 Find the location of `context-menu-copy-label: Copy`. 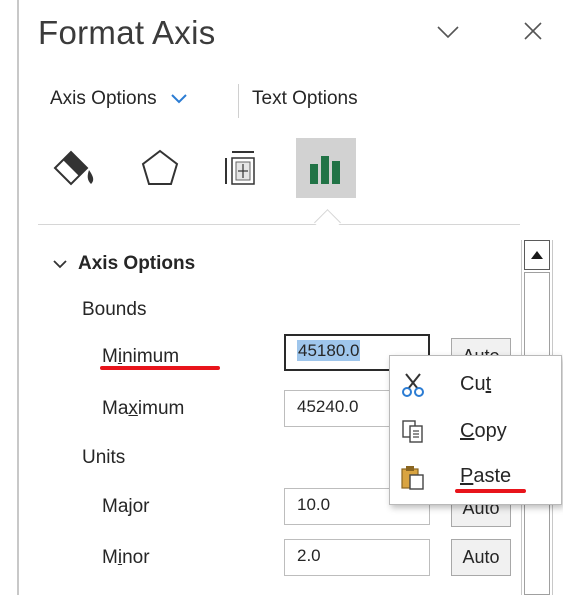

context-menu-copy-label: Copy is located at coordinates (483, 431).